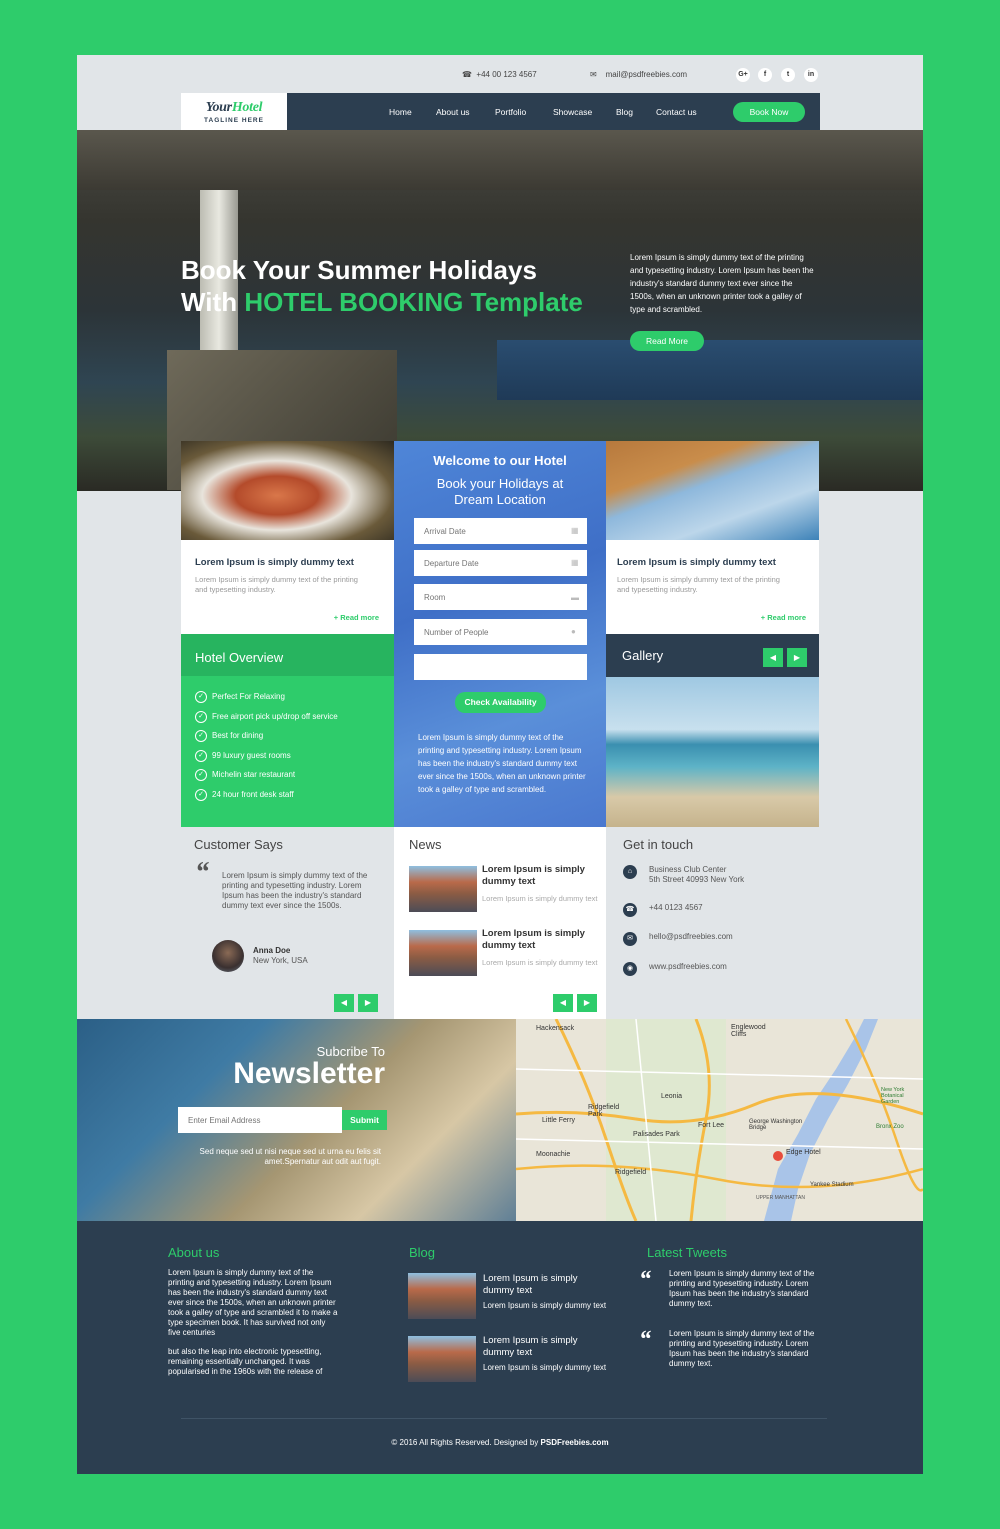  Describe the element at coordinates (687, 1252) in the screenshot. I see `footer-tweets-title: Latest Tweets` at that location.